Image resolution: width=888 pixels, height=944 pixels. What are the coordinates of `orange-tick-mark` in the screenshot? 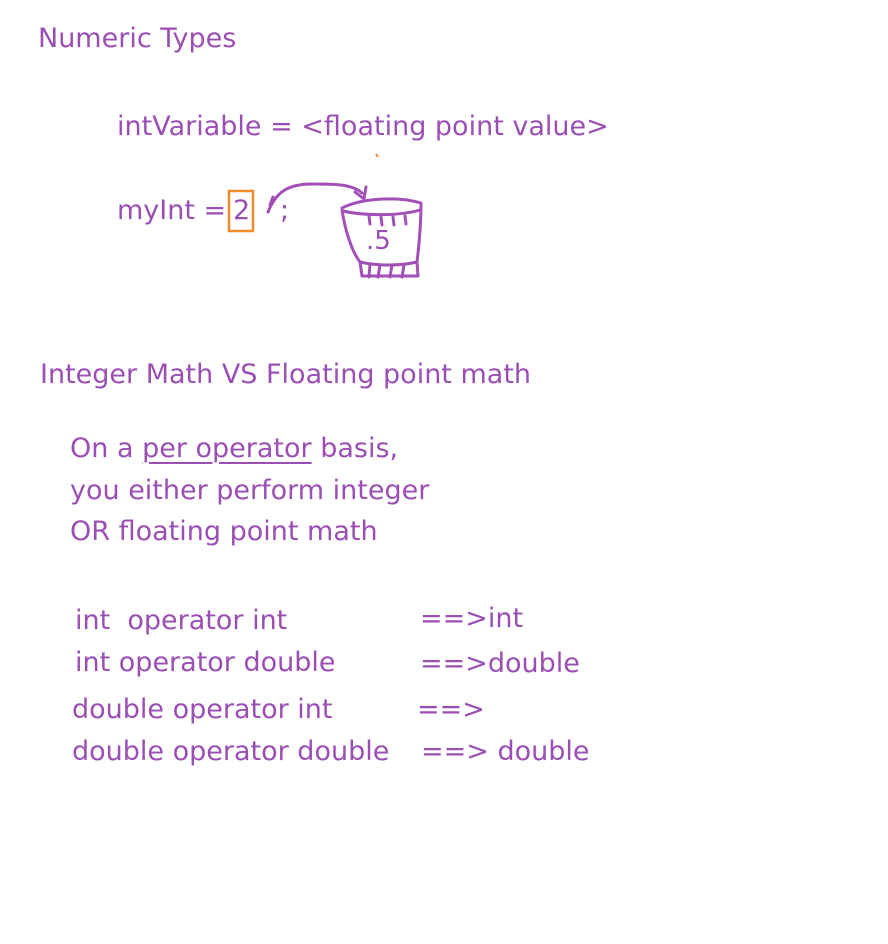 It's located at (377, 155).